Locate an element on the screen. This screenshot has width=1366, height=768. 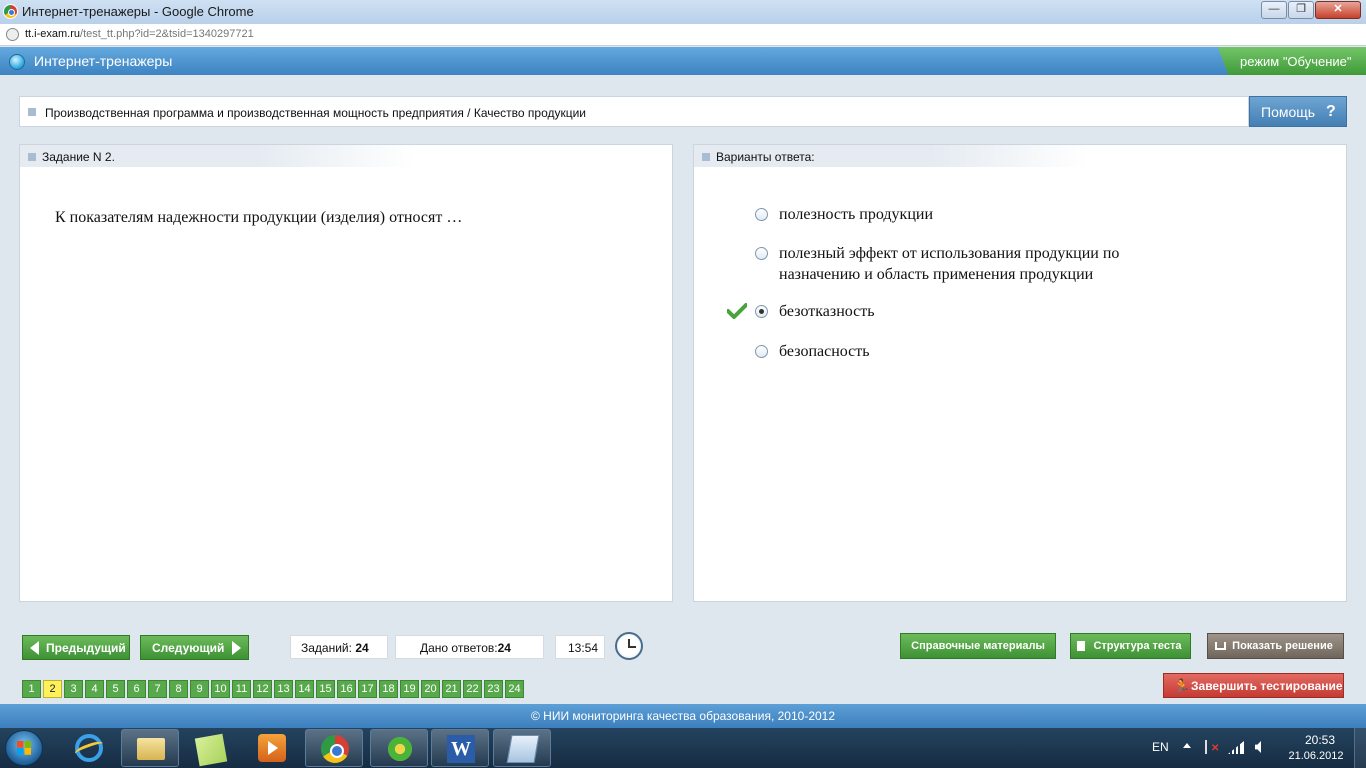
answers-count-value: 24 is located at coordinates (504, 648).